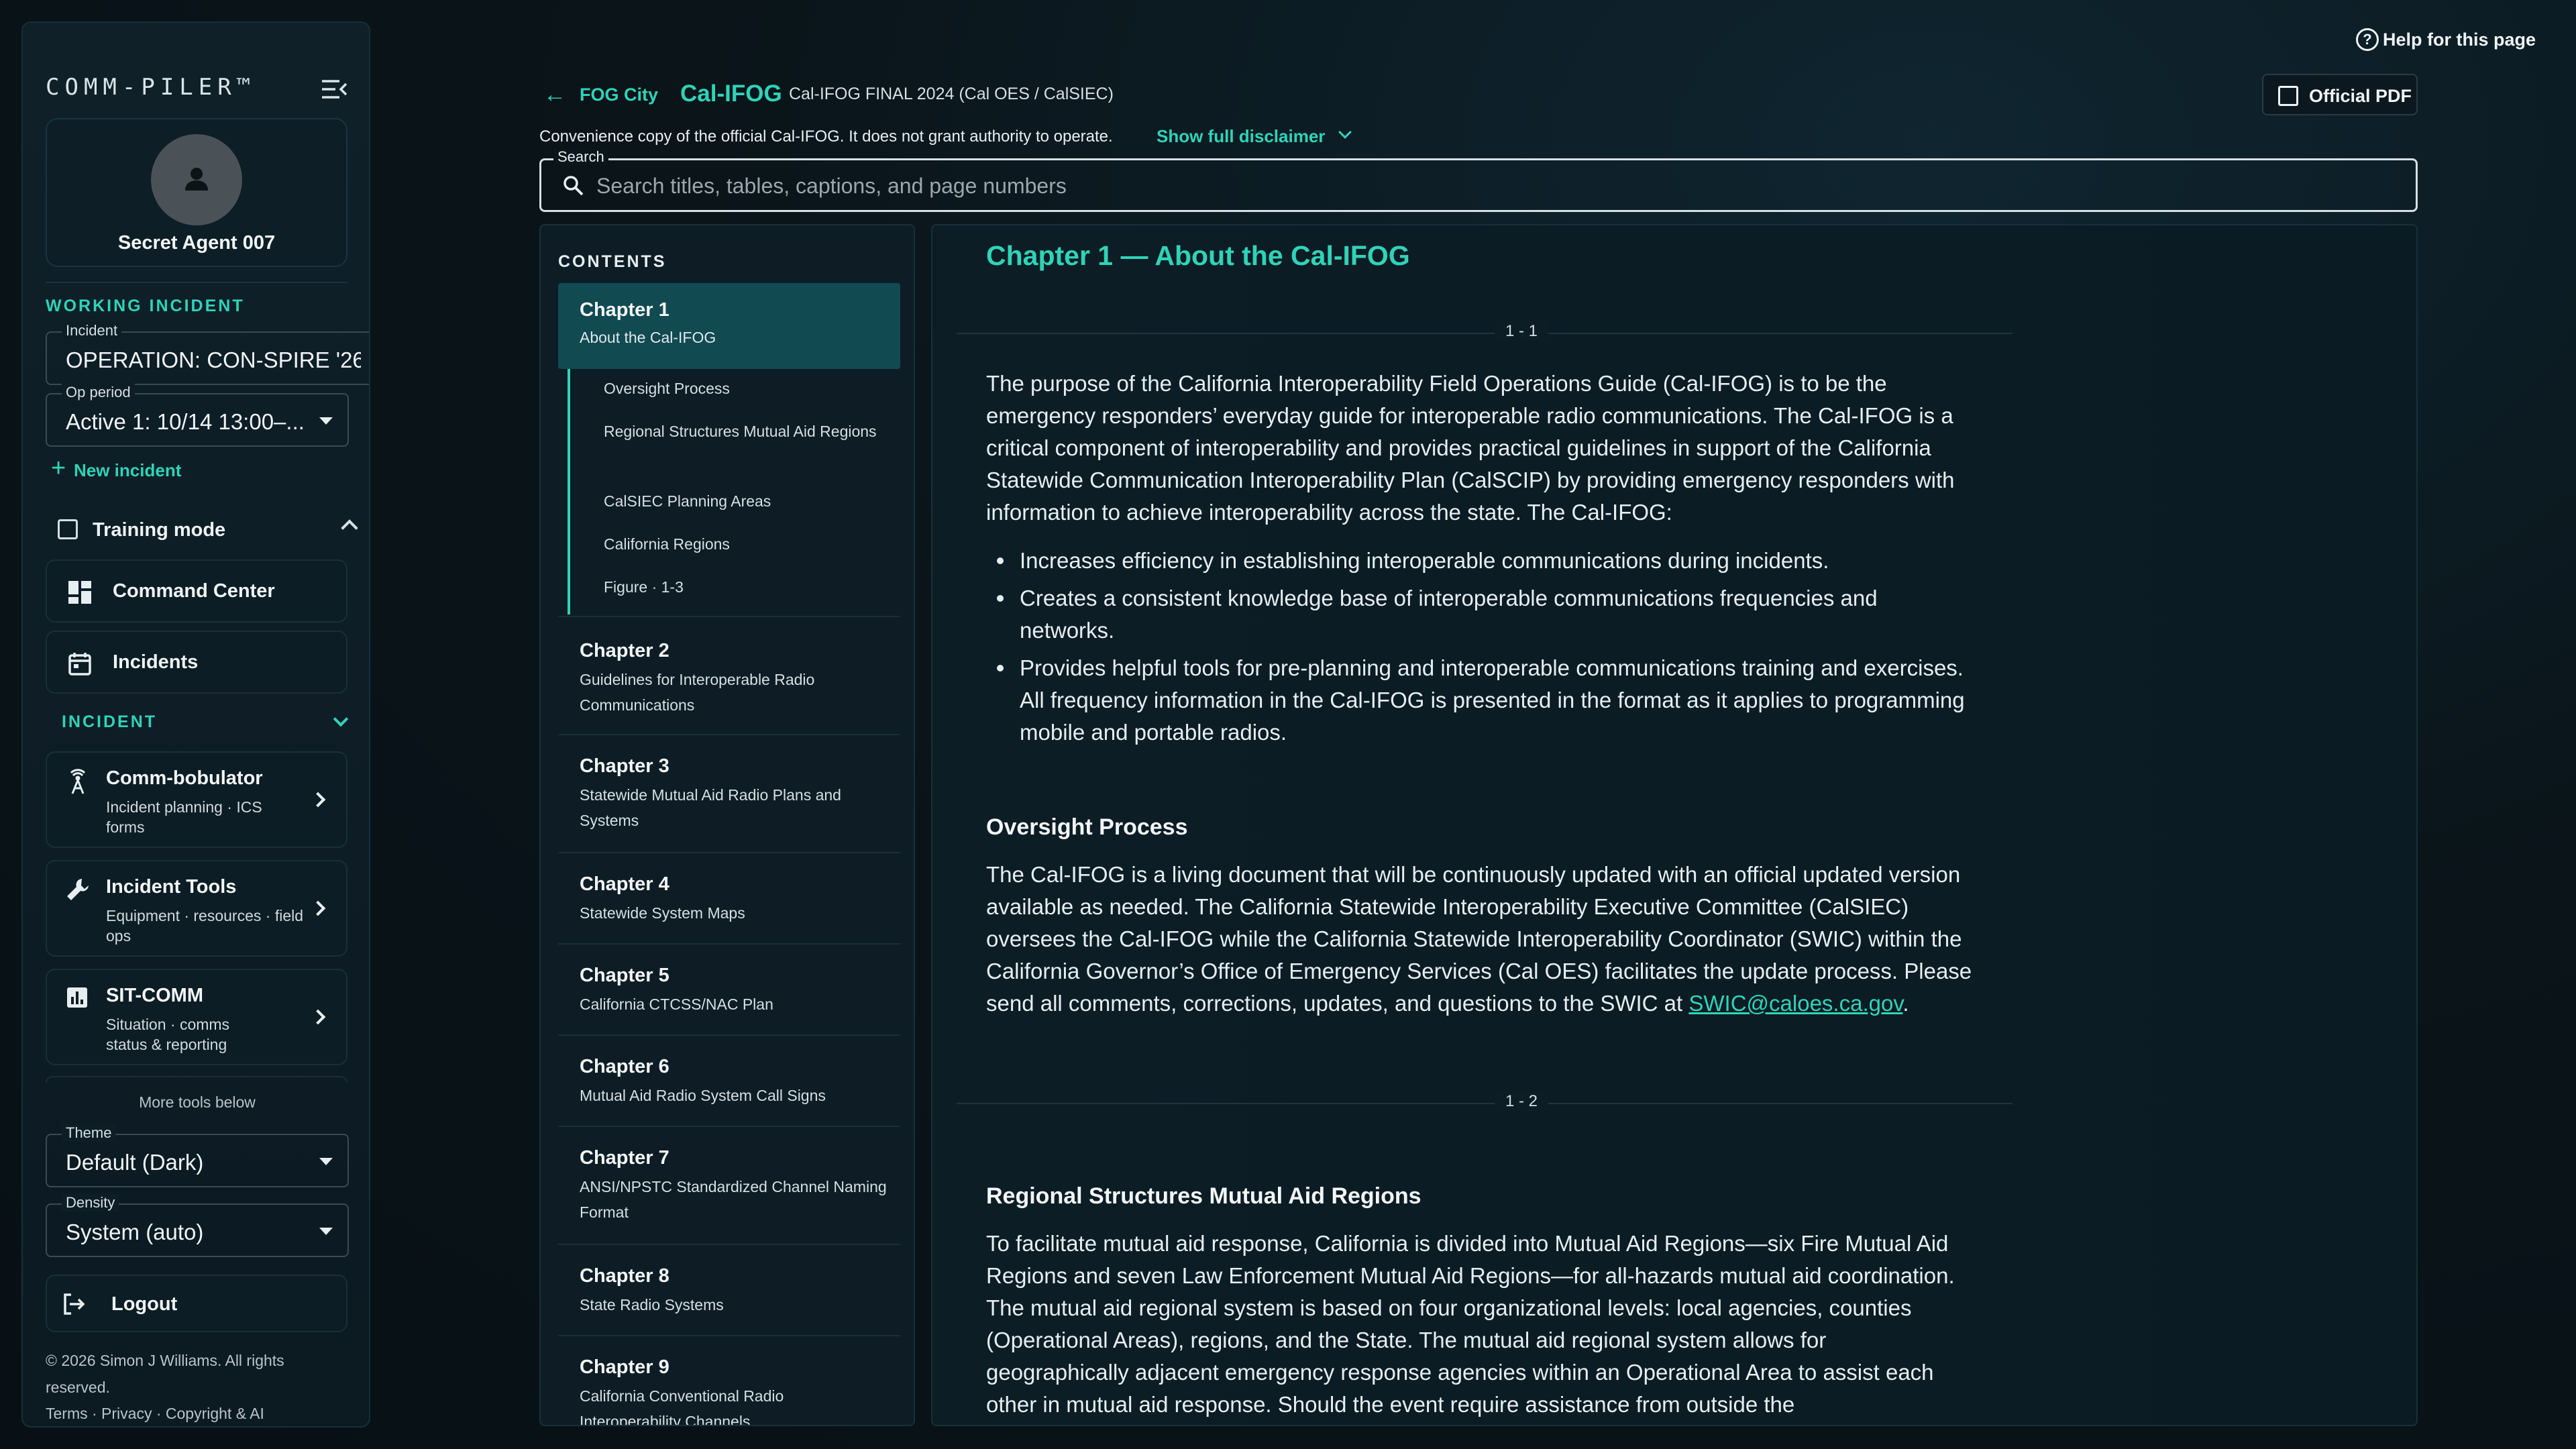 This screenshot has width=2576, height=1449. I want to click on chapter-title: Chapter 2, so click(624, 650).